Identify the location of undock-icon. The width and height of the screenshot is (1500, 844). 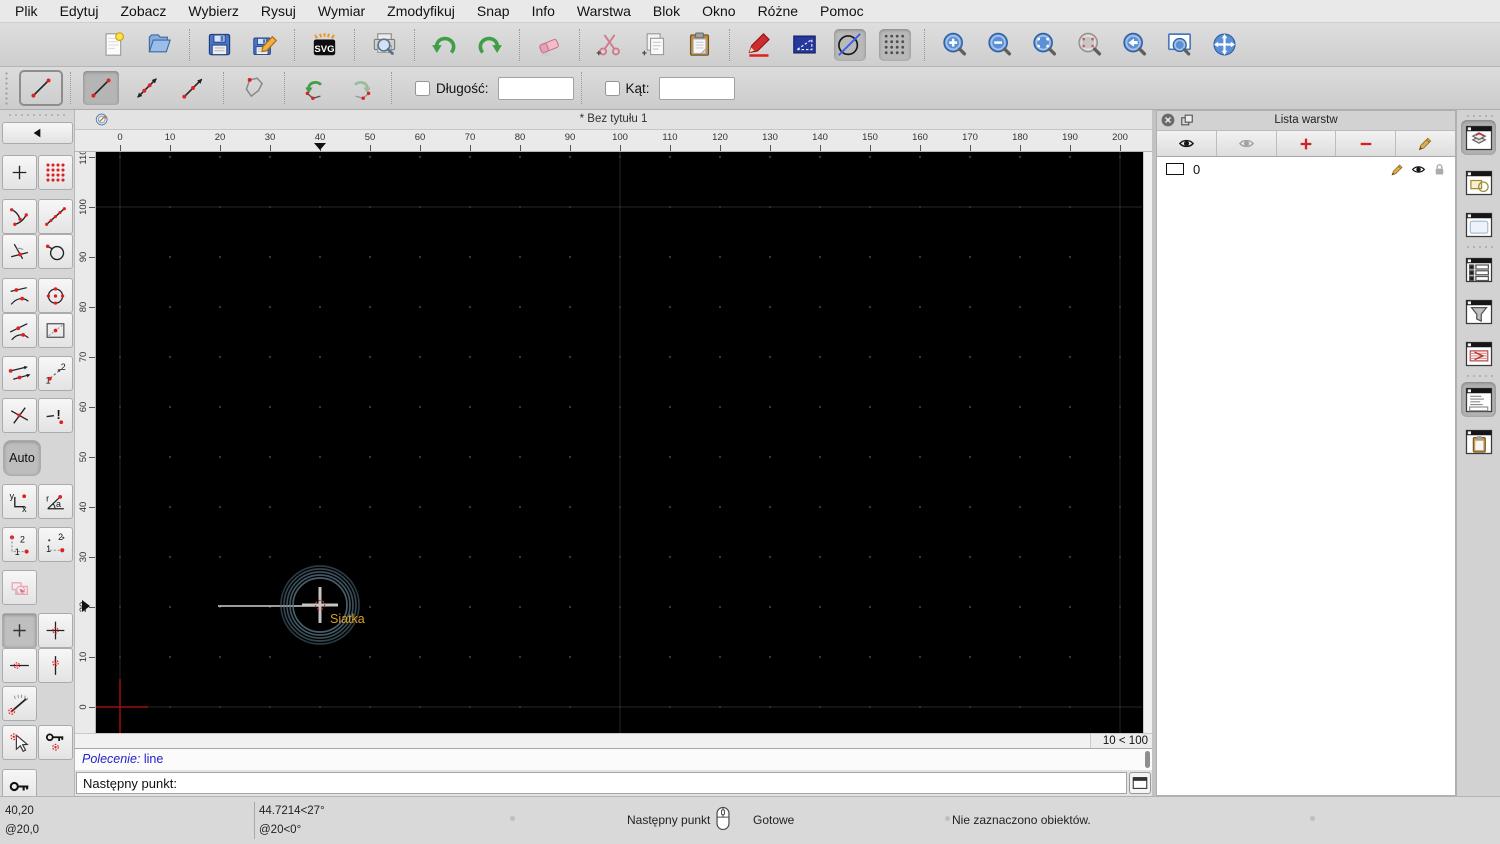
(1187, 123).